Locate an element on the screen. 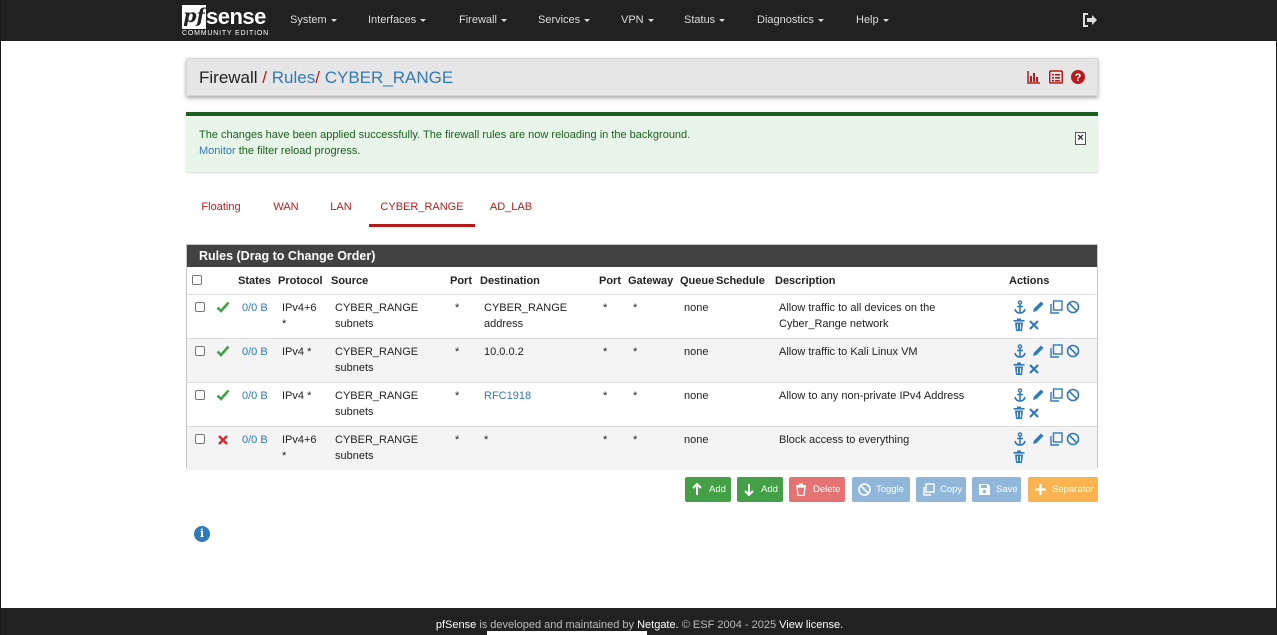 This screenshot has width=1277, height=635. add-bottom-button: Add is located at coordinates (760, 489).